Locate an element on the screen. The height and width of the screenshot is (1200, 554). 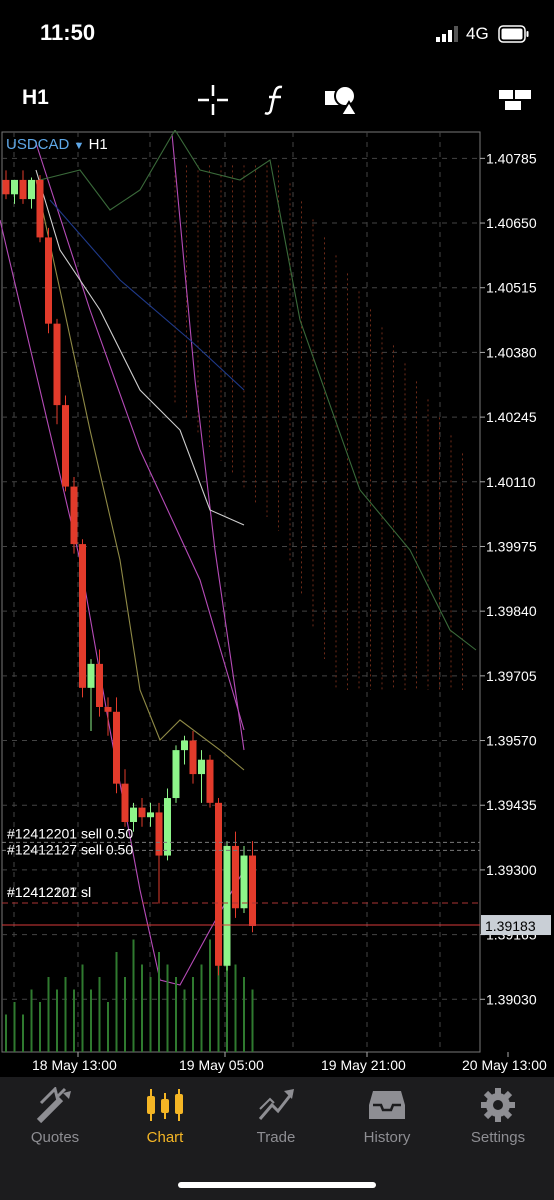
price-axis-label: 1.40380 is located at coordinates (511, 352).